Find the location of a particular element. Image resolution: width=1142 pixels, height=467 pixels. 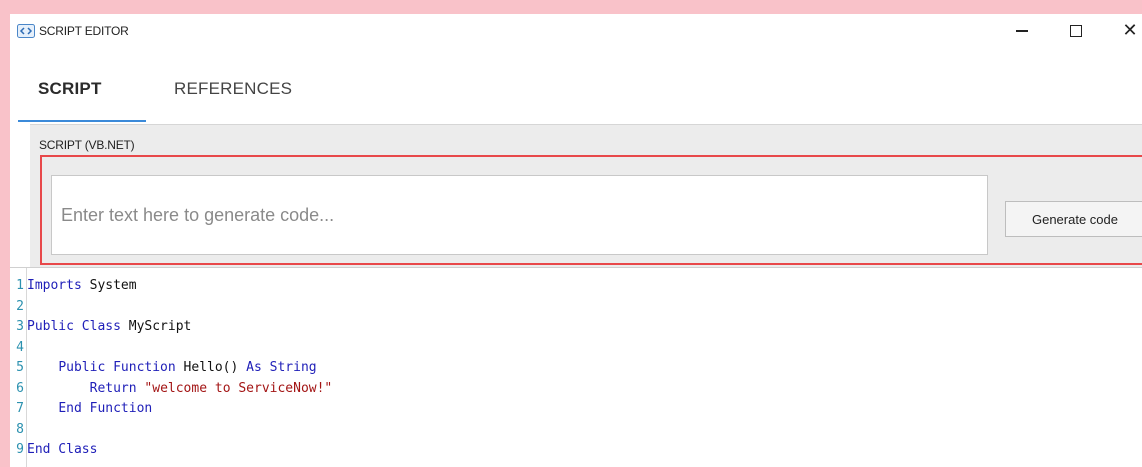

code-text: End Function is located at coordinates (88, 408).